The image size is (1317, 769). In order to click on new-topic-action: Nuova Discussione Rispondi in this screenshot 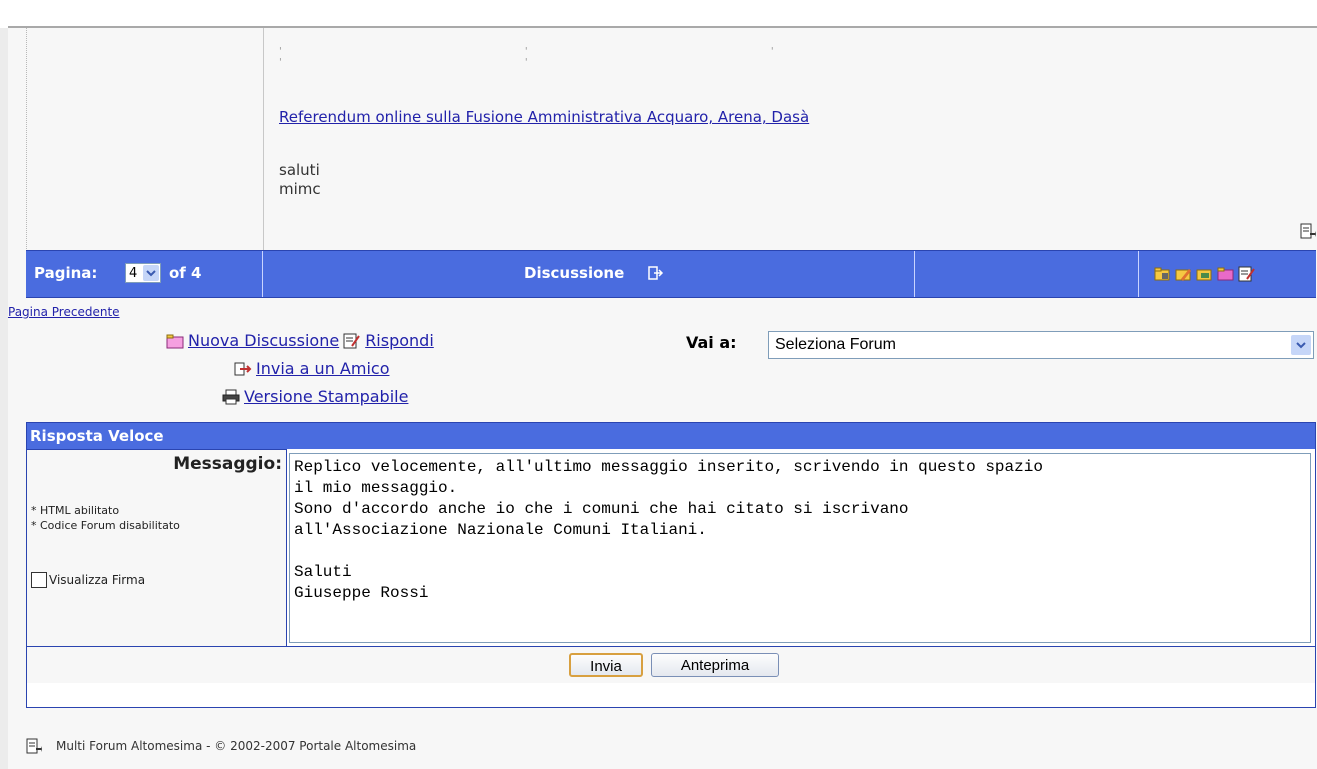, I will do `click(300, 340)`.